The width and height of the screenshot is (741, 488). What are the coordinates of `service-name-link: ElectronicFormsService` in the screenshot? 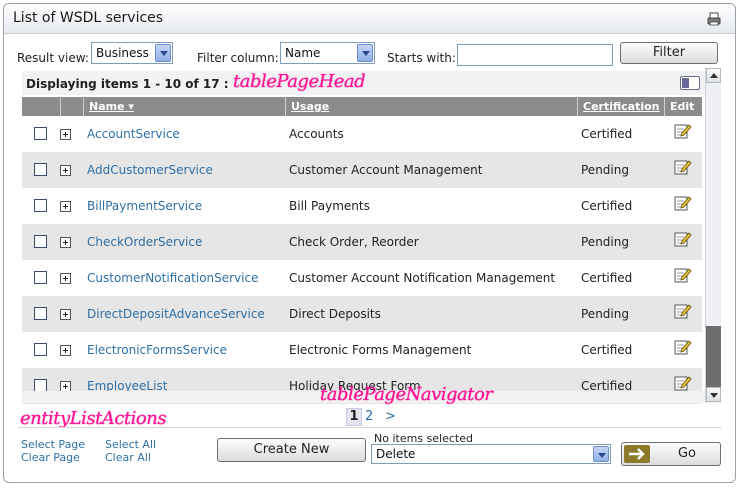 It's located at (157, 350).